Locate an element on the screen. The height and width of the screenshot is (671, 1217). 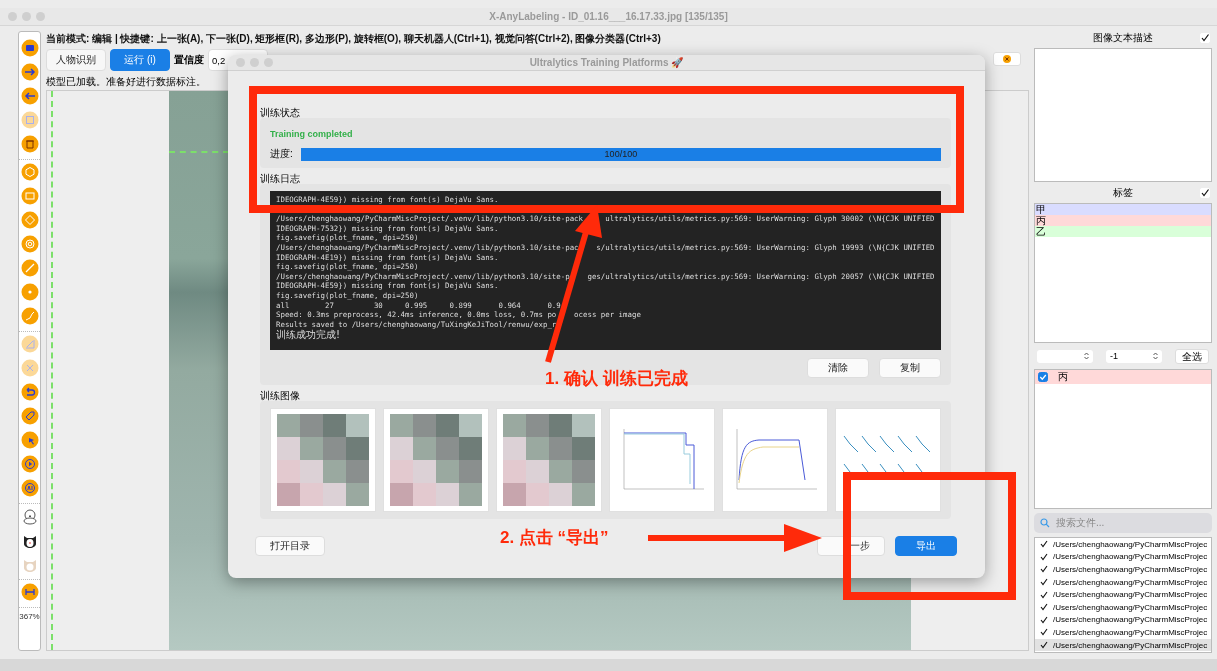
ai-tool-icon is located at coordinates (29, 488).